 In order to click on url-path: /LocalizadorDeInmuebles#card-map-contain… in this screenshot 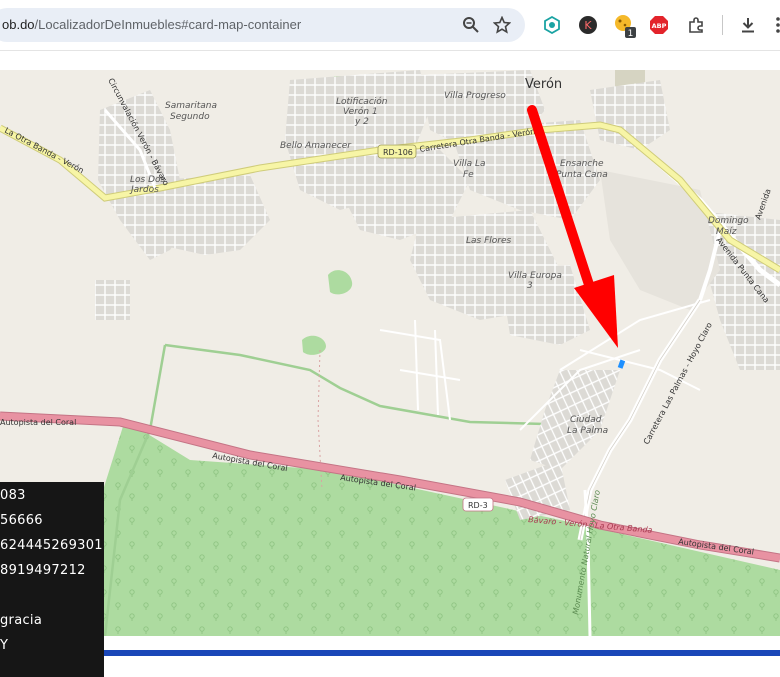, I will do `click(168, 24)`.